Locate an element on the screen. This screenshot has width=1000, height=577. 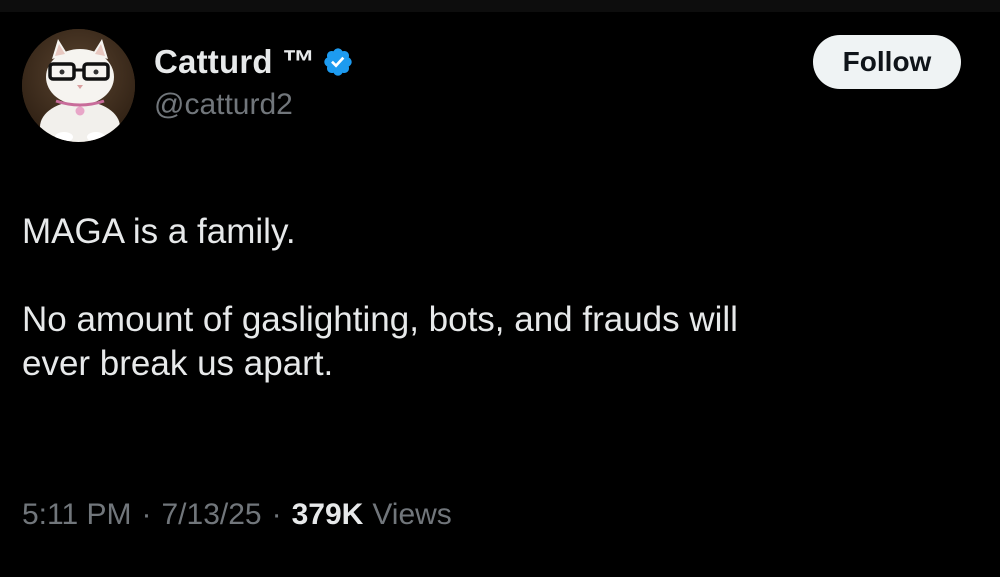
views-count: 379K is located at coordinates (327, 514).